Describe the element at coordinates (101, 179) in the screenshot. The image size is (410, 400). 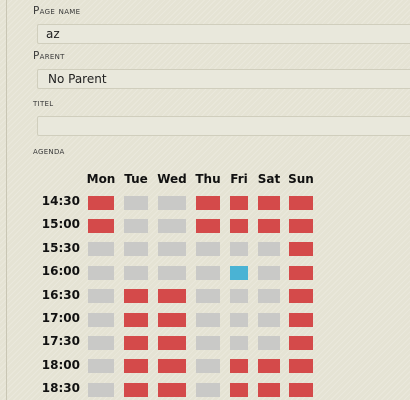
I see `day-header-mon: Mon` at that location.